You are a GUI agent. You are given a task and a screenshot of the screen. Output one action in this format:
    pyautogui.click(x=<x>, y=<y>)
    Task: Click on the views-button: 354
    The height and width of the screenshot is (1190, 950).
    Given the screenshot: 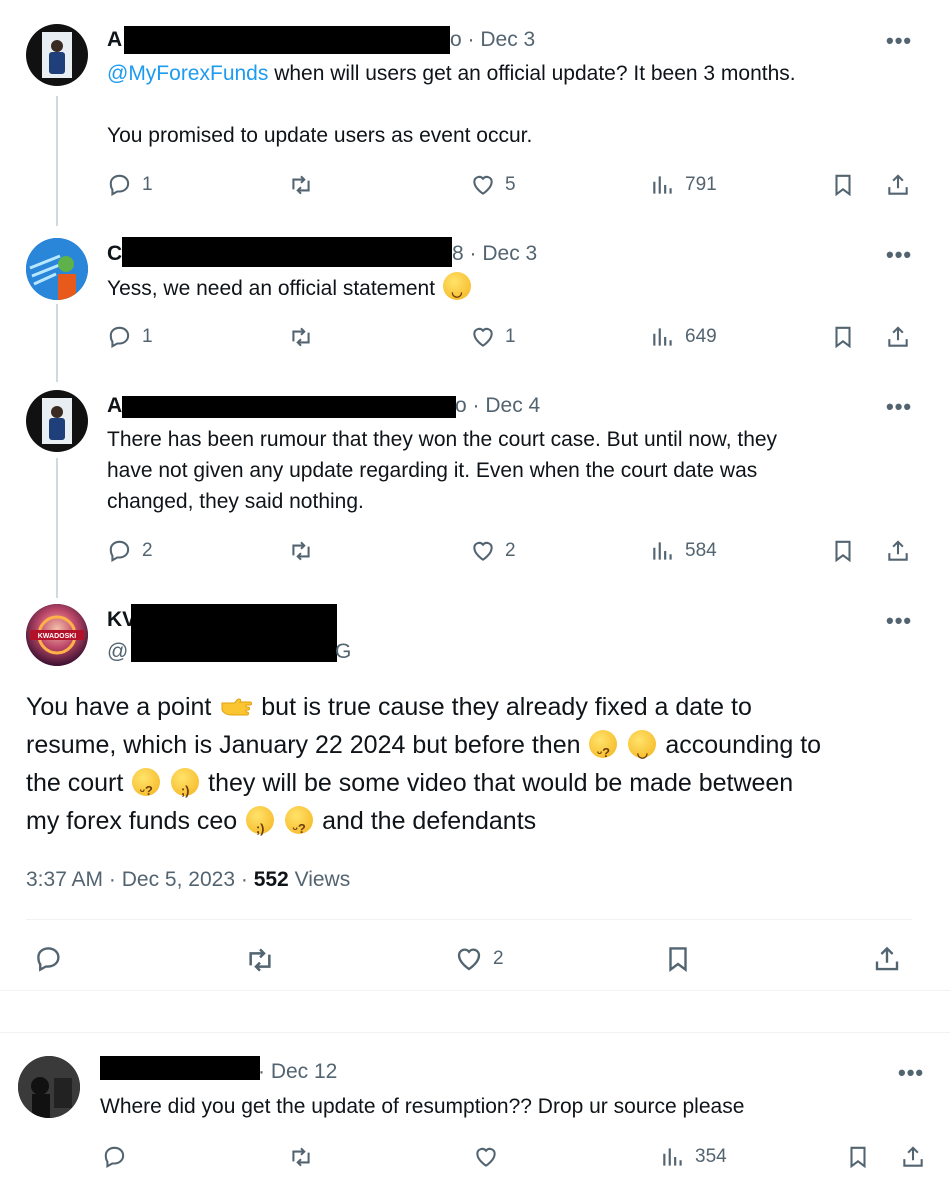 What is the action you would take?
    pyautogui.click(x=693, y=1157)
    